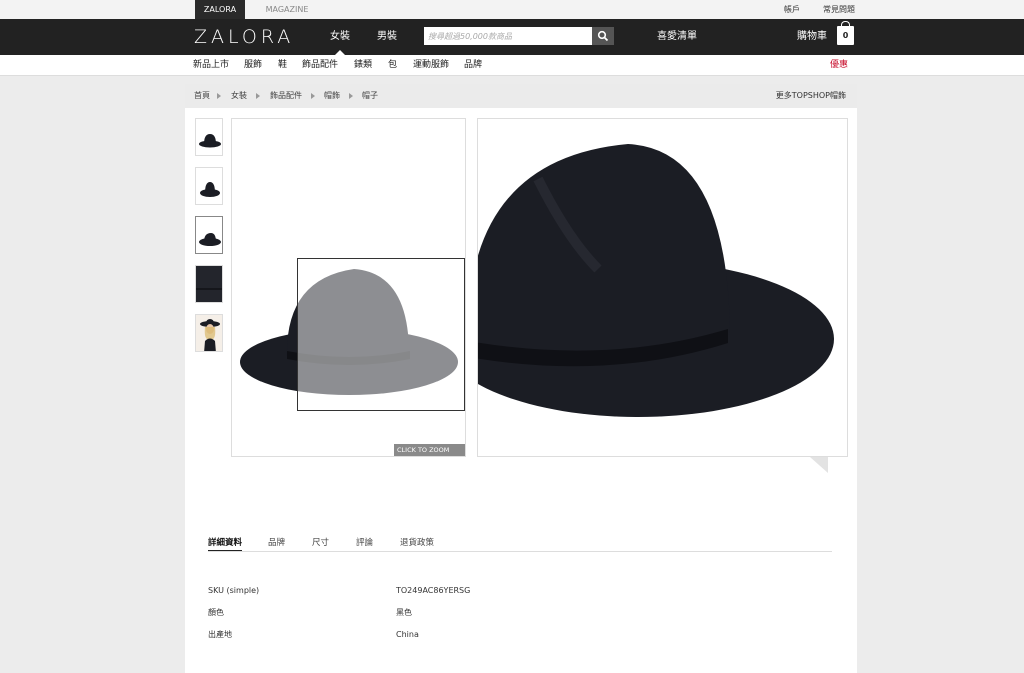 The image size is (1024, 673). I want to click on spec-sku-value: TO249AC86YERSG, so click(433, 590).